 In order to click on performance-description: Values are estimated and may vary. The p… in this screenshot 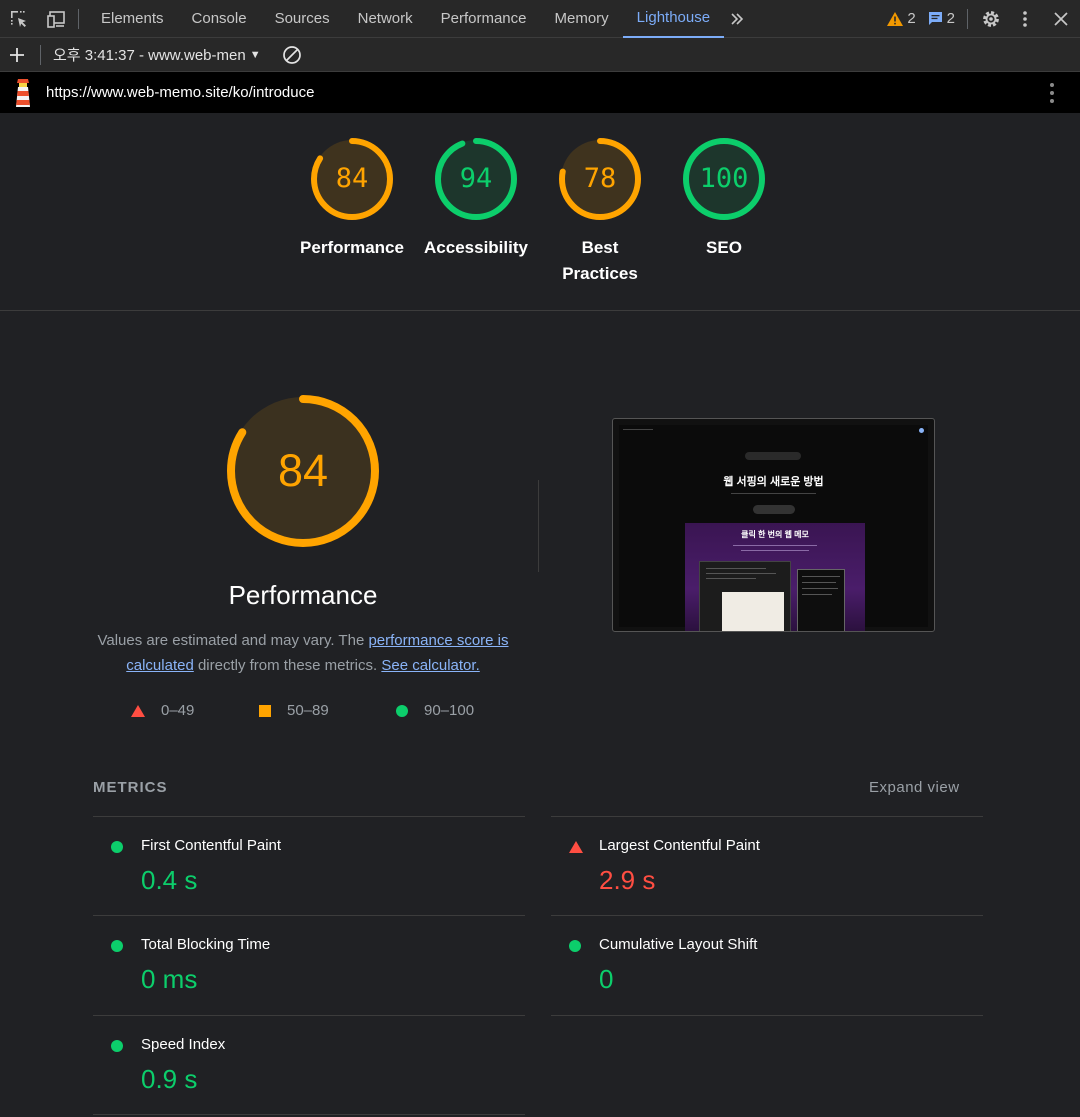, I will do `click(303, 653)`.